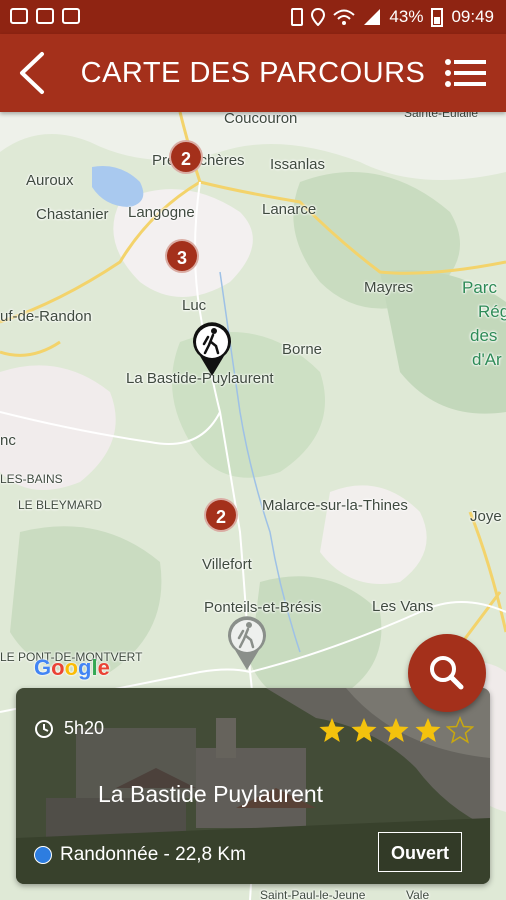  Describe the element at coordinates (161, 212) in the screenshot. I see `place-label: Langogne` at that location.